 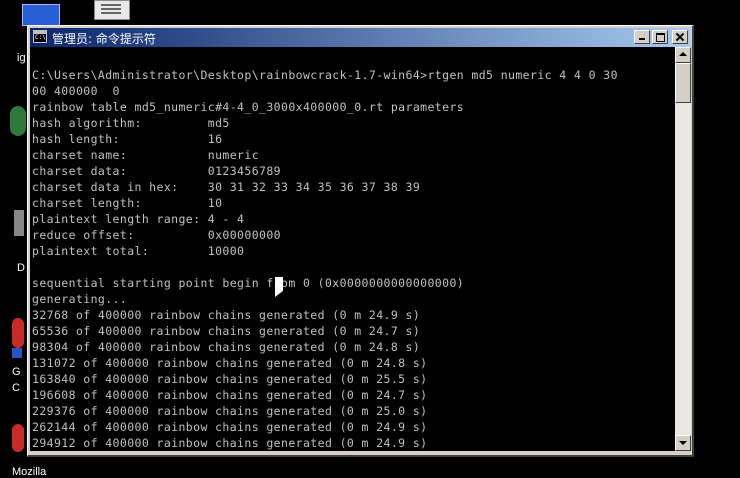 I want to click on desktop-icon-shortcut, so click(x=17, y=353).